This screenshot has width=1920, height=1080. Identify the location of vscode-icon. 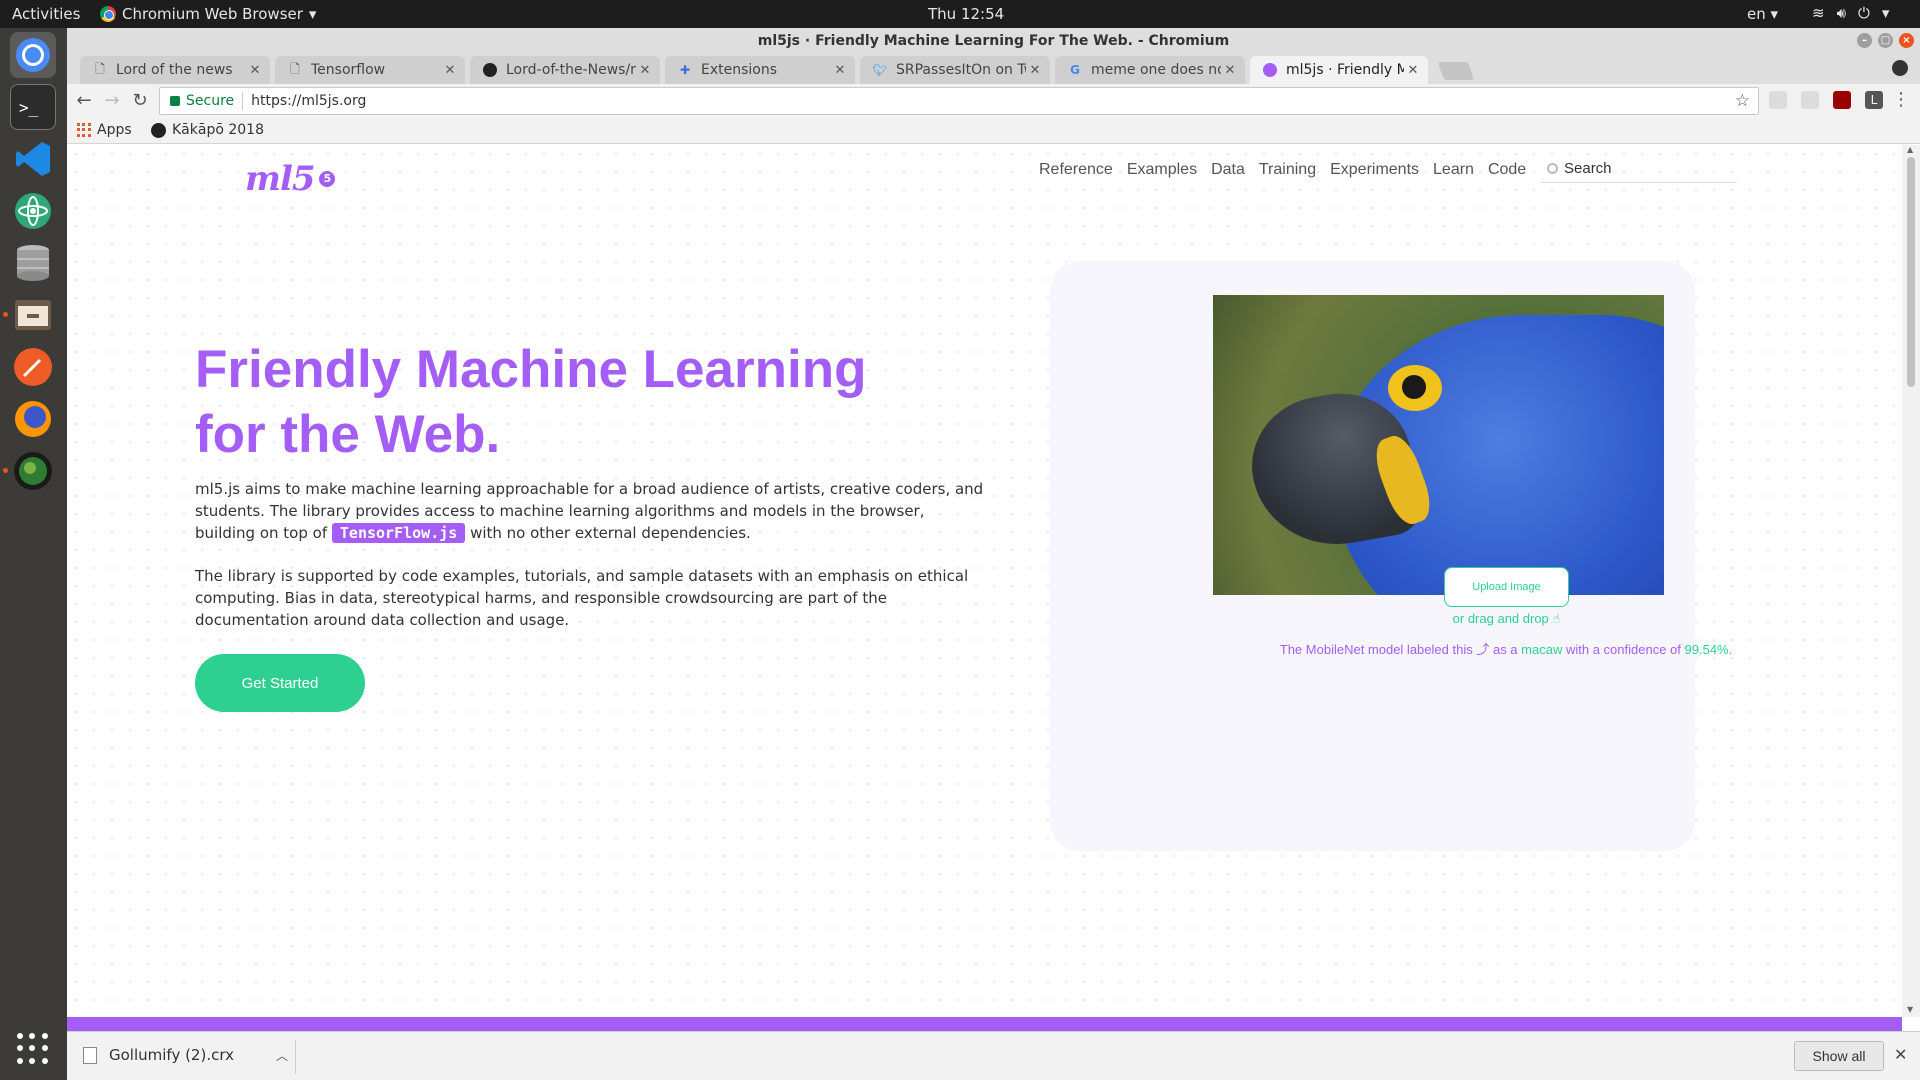
(33, 159).